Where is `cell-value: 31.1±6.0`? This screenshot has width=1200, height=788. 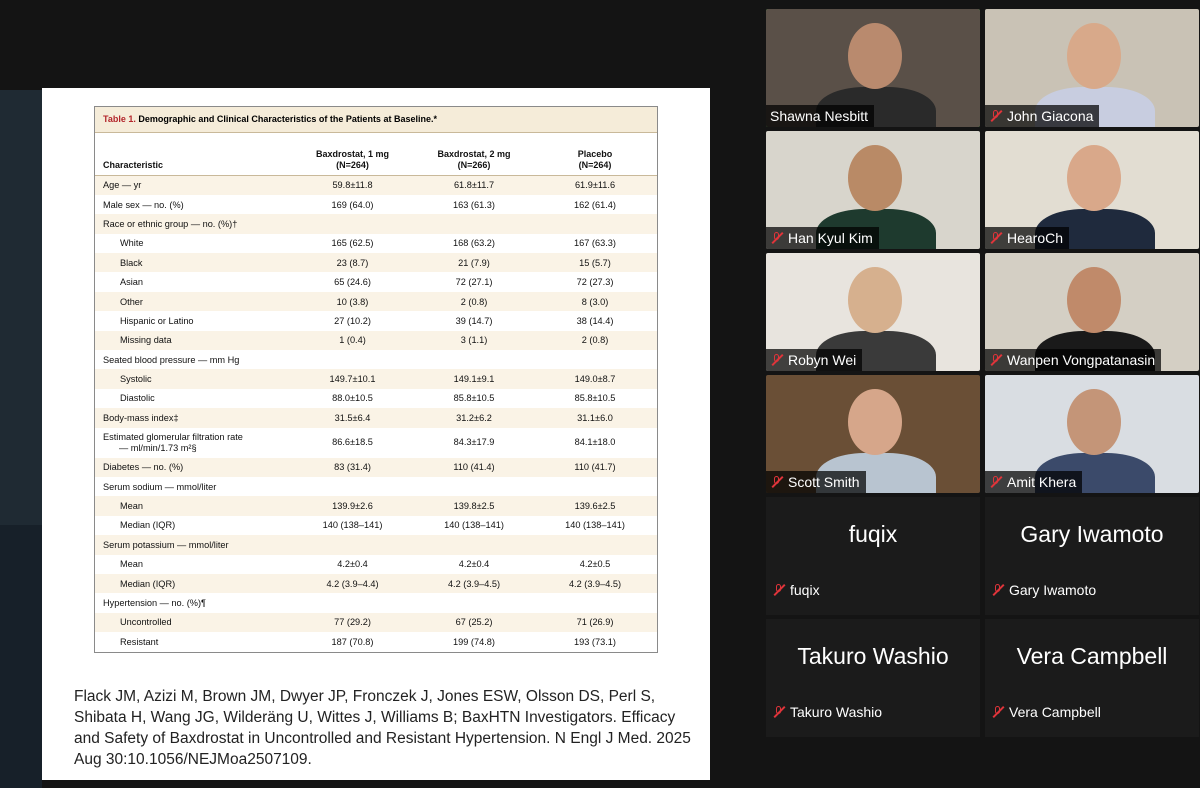
cell-value: 31.1±6.0 is located at coordinates (595, 418).